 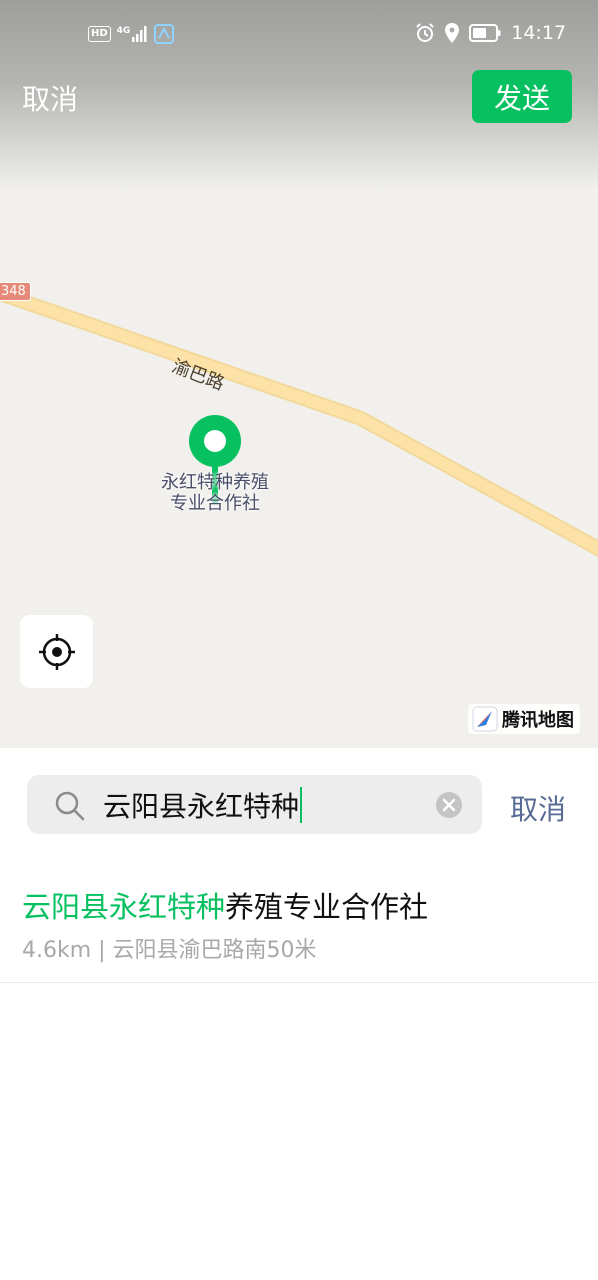 I want to click on signal-icon: 4G, so click(x=133, y=34).